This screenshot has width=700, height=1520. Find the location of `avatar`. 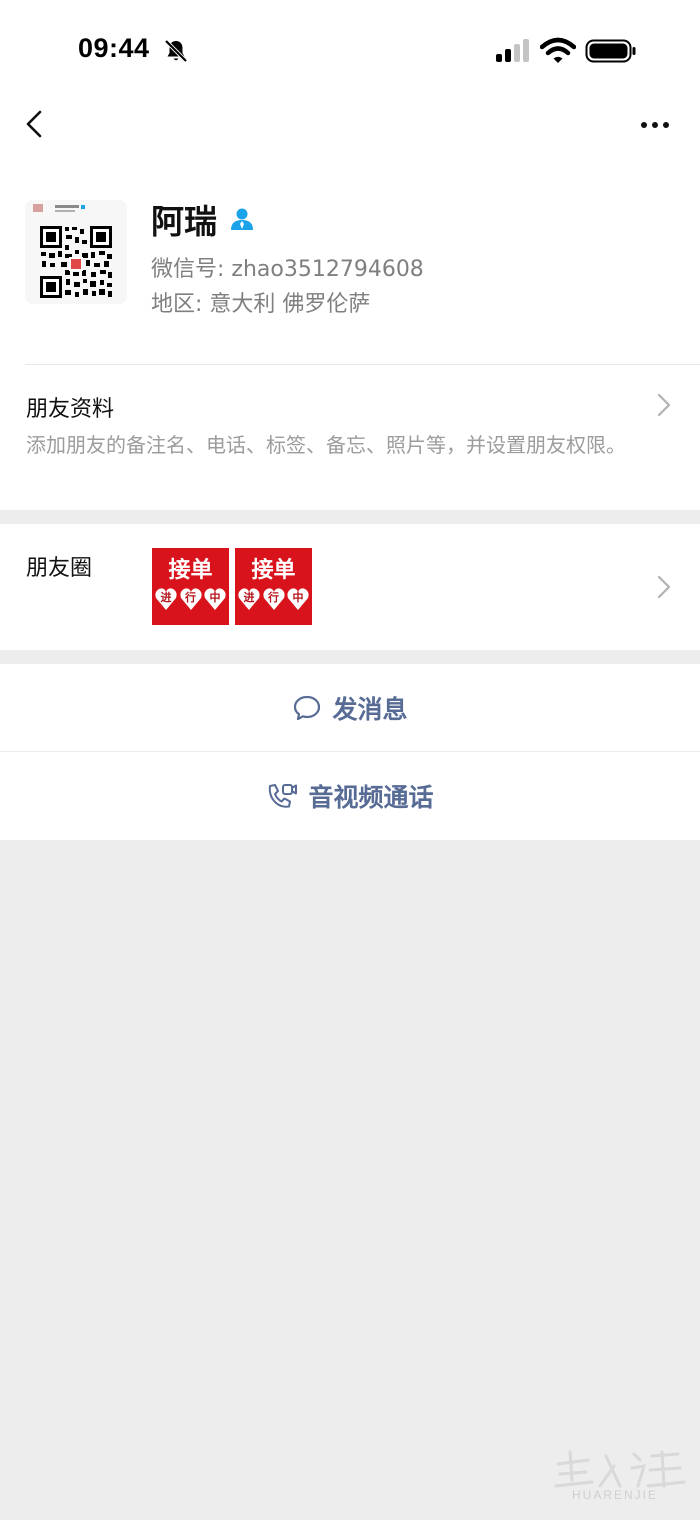

avatar is located at coordinates (76, 252).